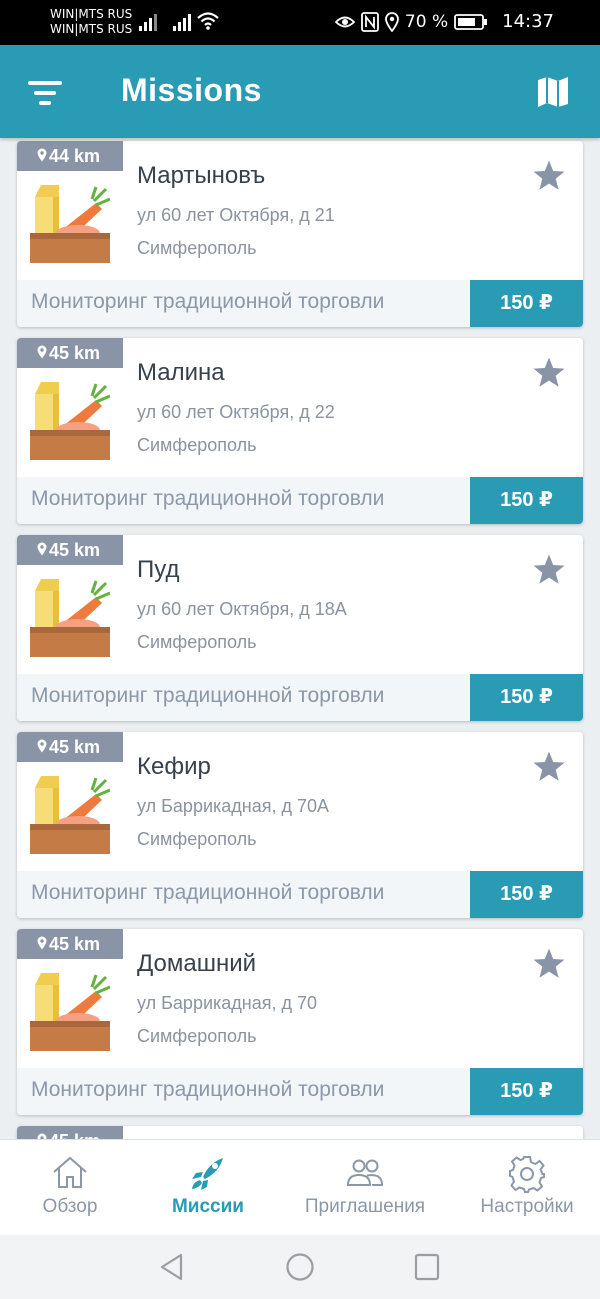  Describe the element at coordinates (300, 1132) in the screenshot. I see `mission-card: 45 km` at that location.